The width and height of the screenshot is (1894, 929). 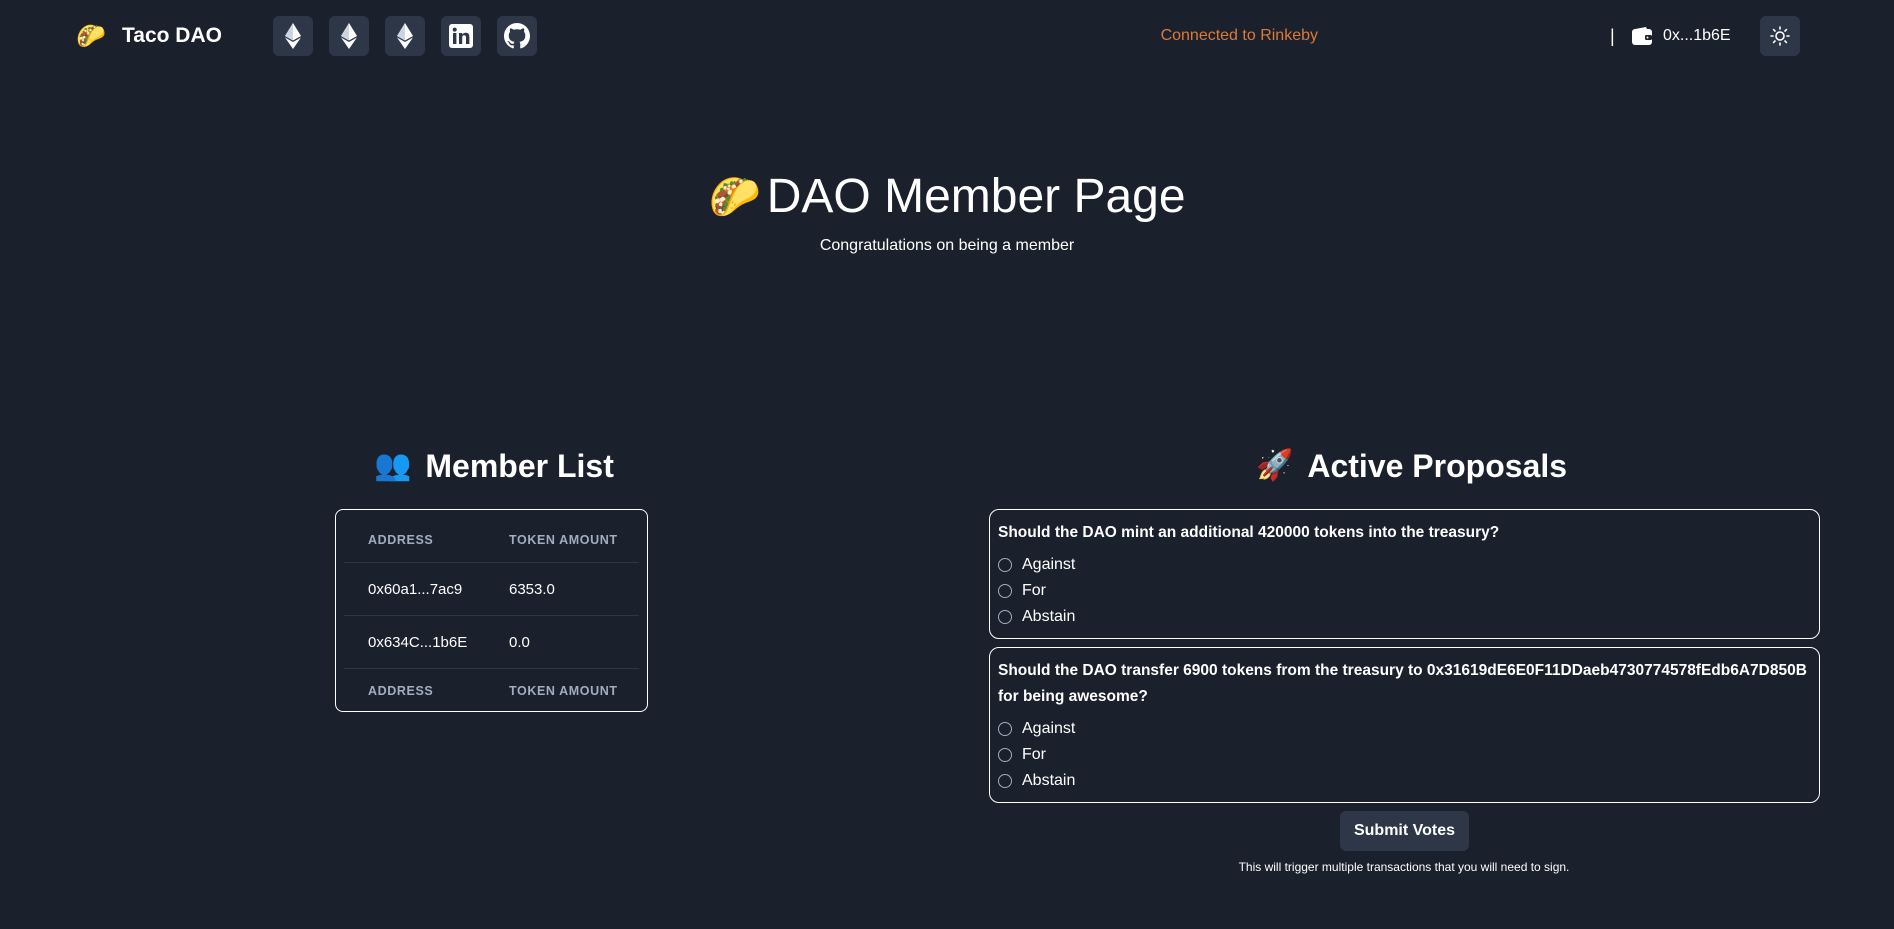 I want to click on sun-icon, so click(x=1780, y=36).